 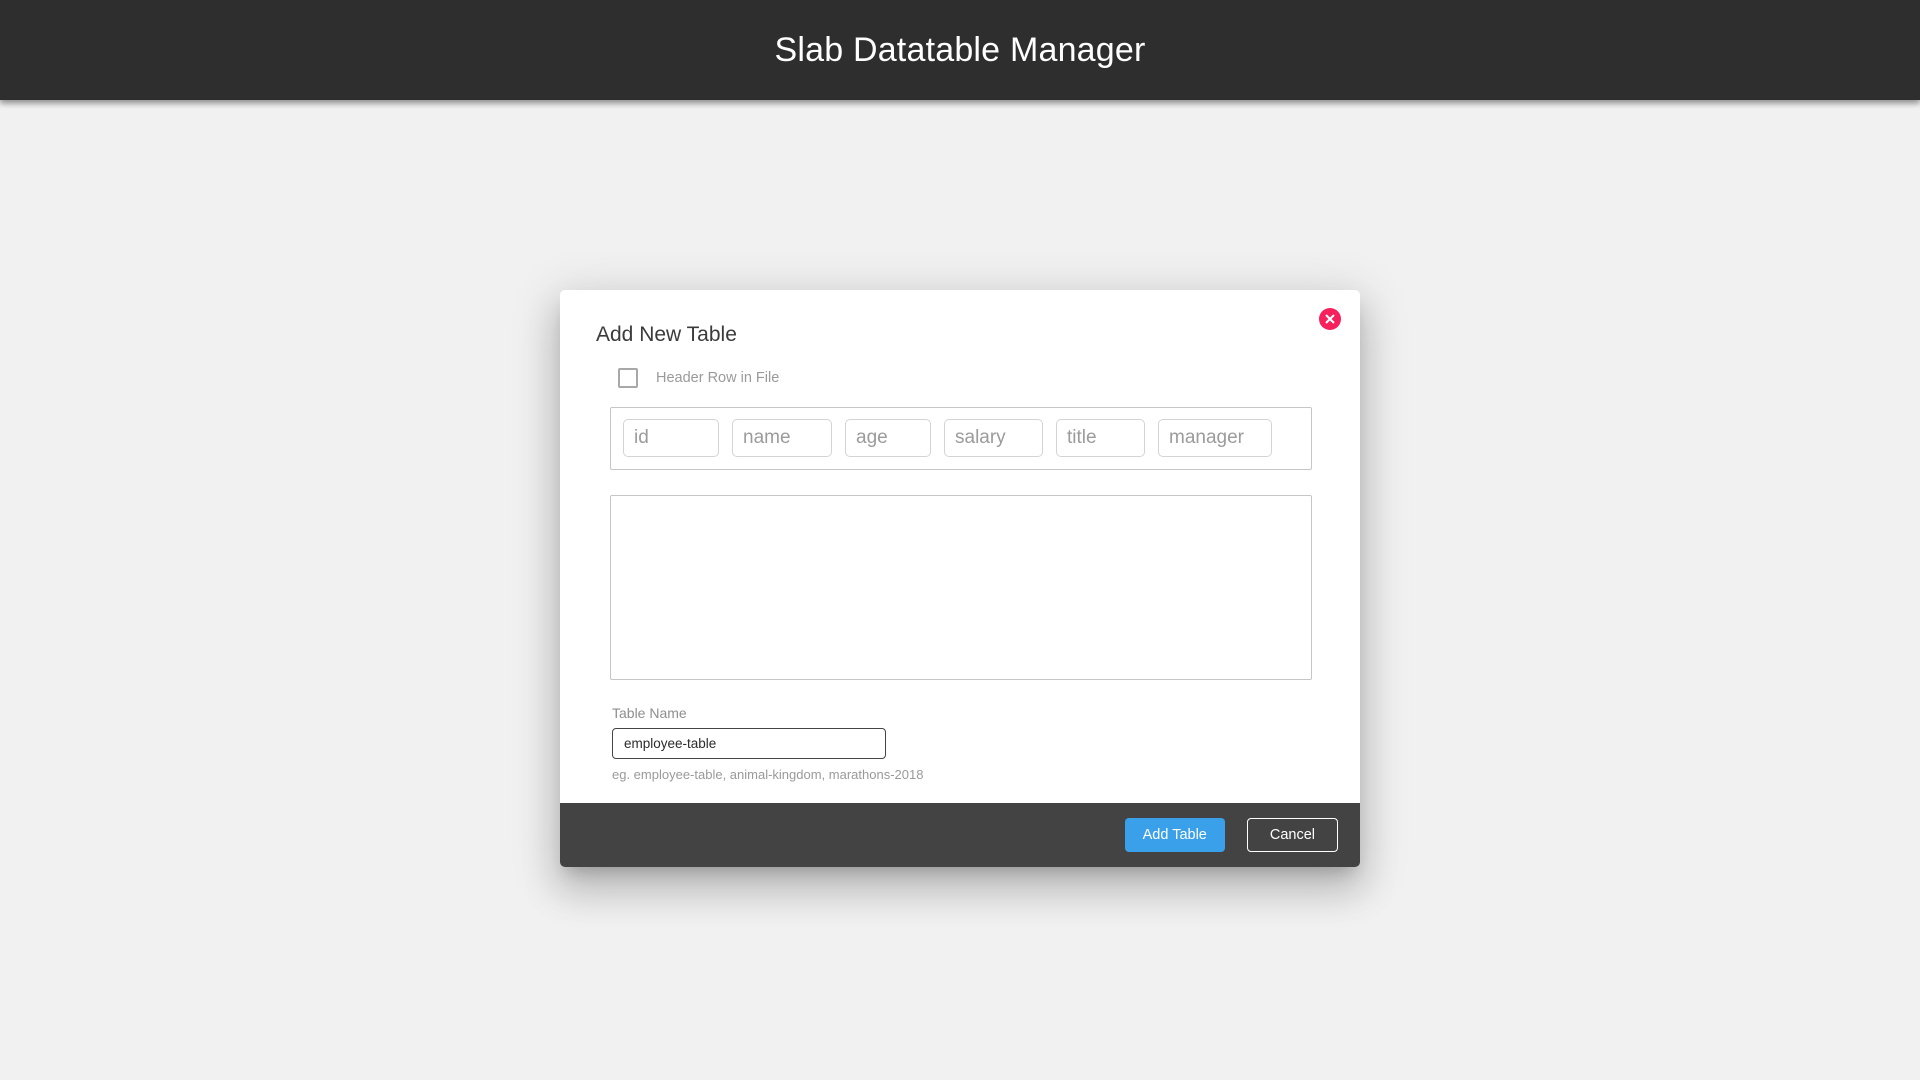 I want to click on table-data-textarea, so click(x=961, y=588).